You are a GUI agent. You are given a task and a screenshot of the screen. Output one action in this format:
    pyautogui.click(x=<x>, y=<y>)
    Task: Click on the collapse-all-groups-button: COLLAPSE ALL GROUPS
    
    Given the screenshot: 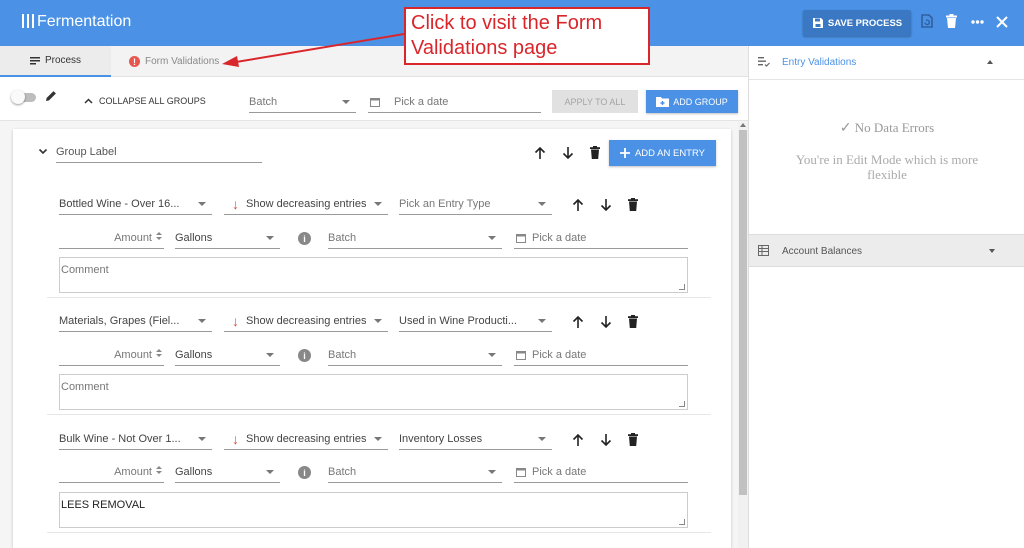 What is the action you would take?
    pyautogui.click(x=145, y=101)
    